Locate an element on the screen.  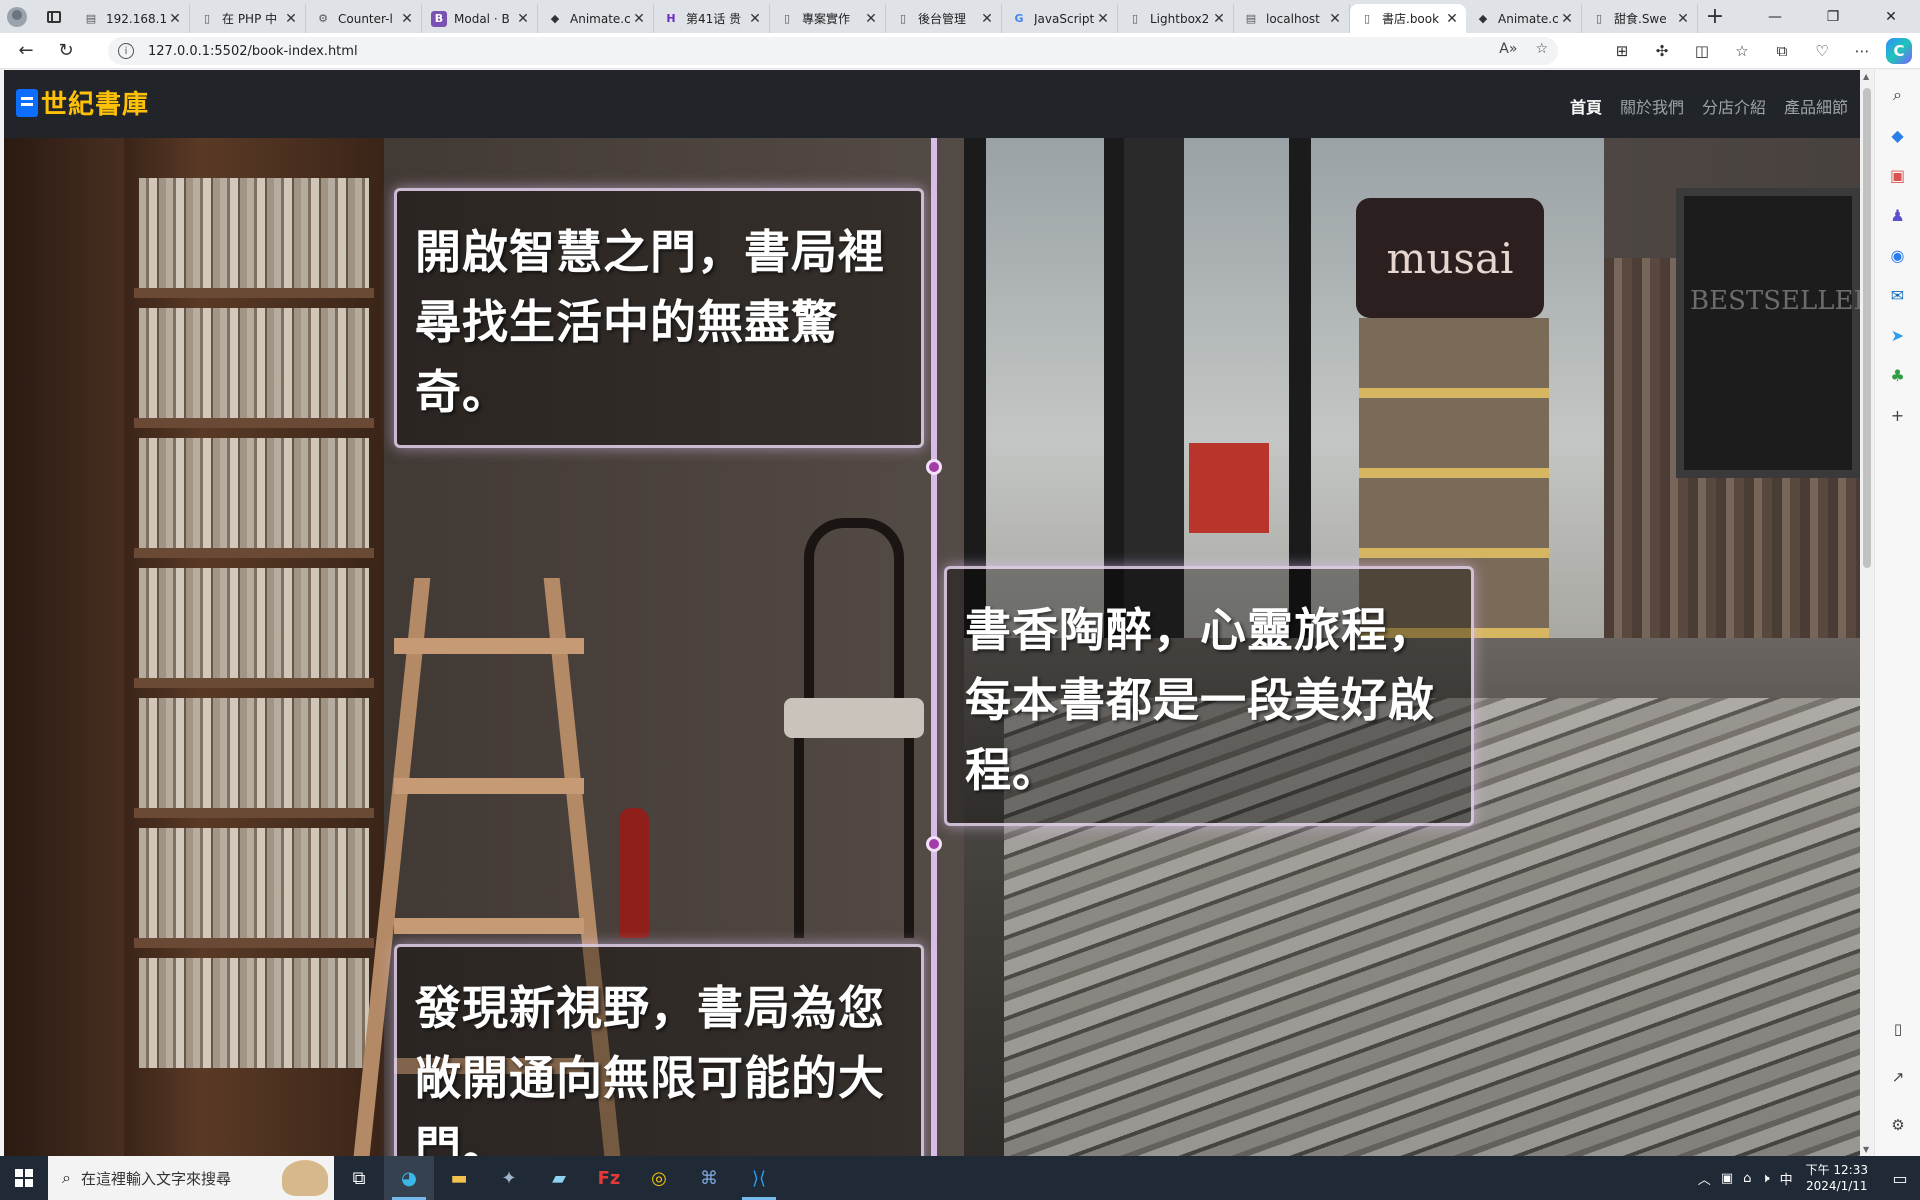
send-icon: ➤ is located at coordinates (1898, 335).